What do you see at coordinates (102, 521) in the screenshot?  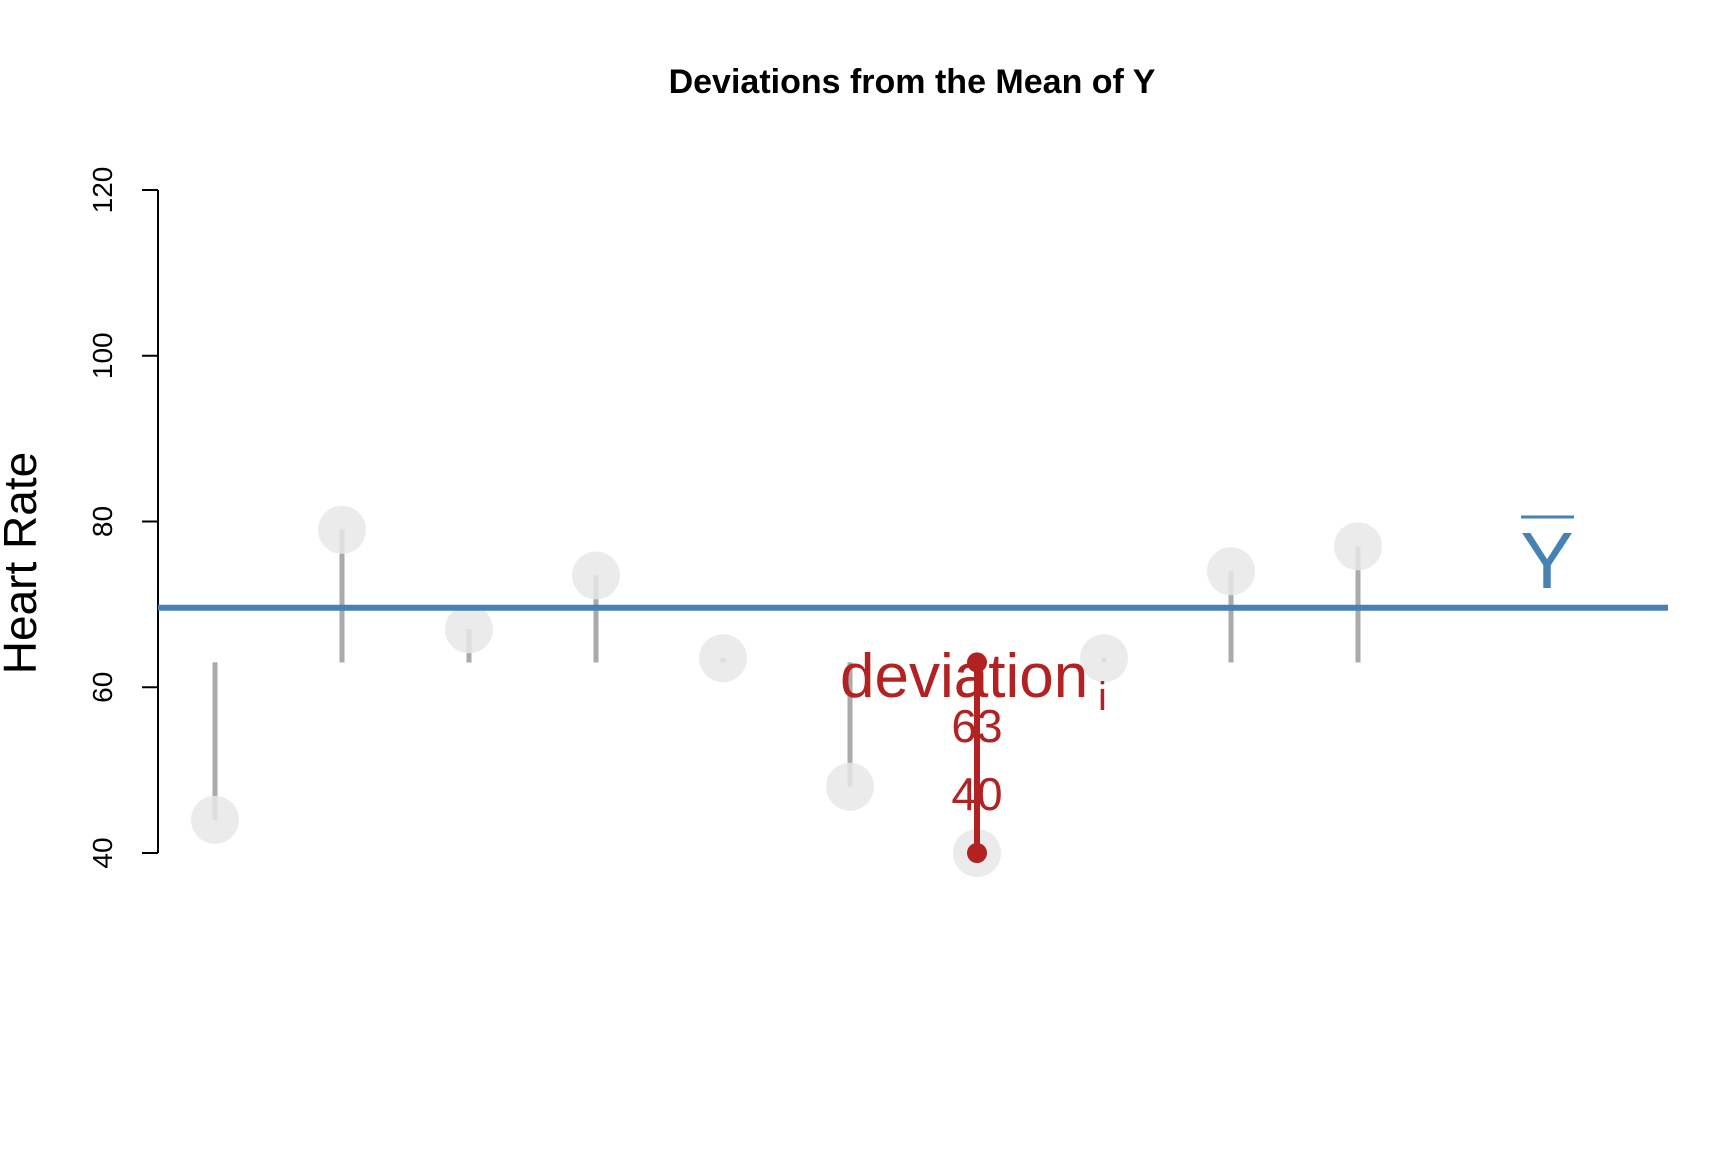 I see `y-tick-label: 80` at bounding box center [102, 521].